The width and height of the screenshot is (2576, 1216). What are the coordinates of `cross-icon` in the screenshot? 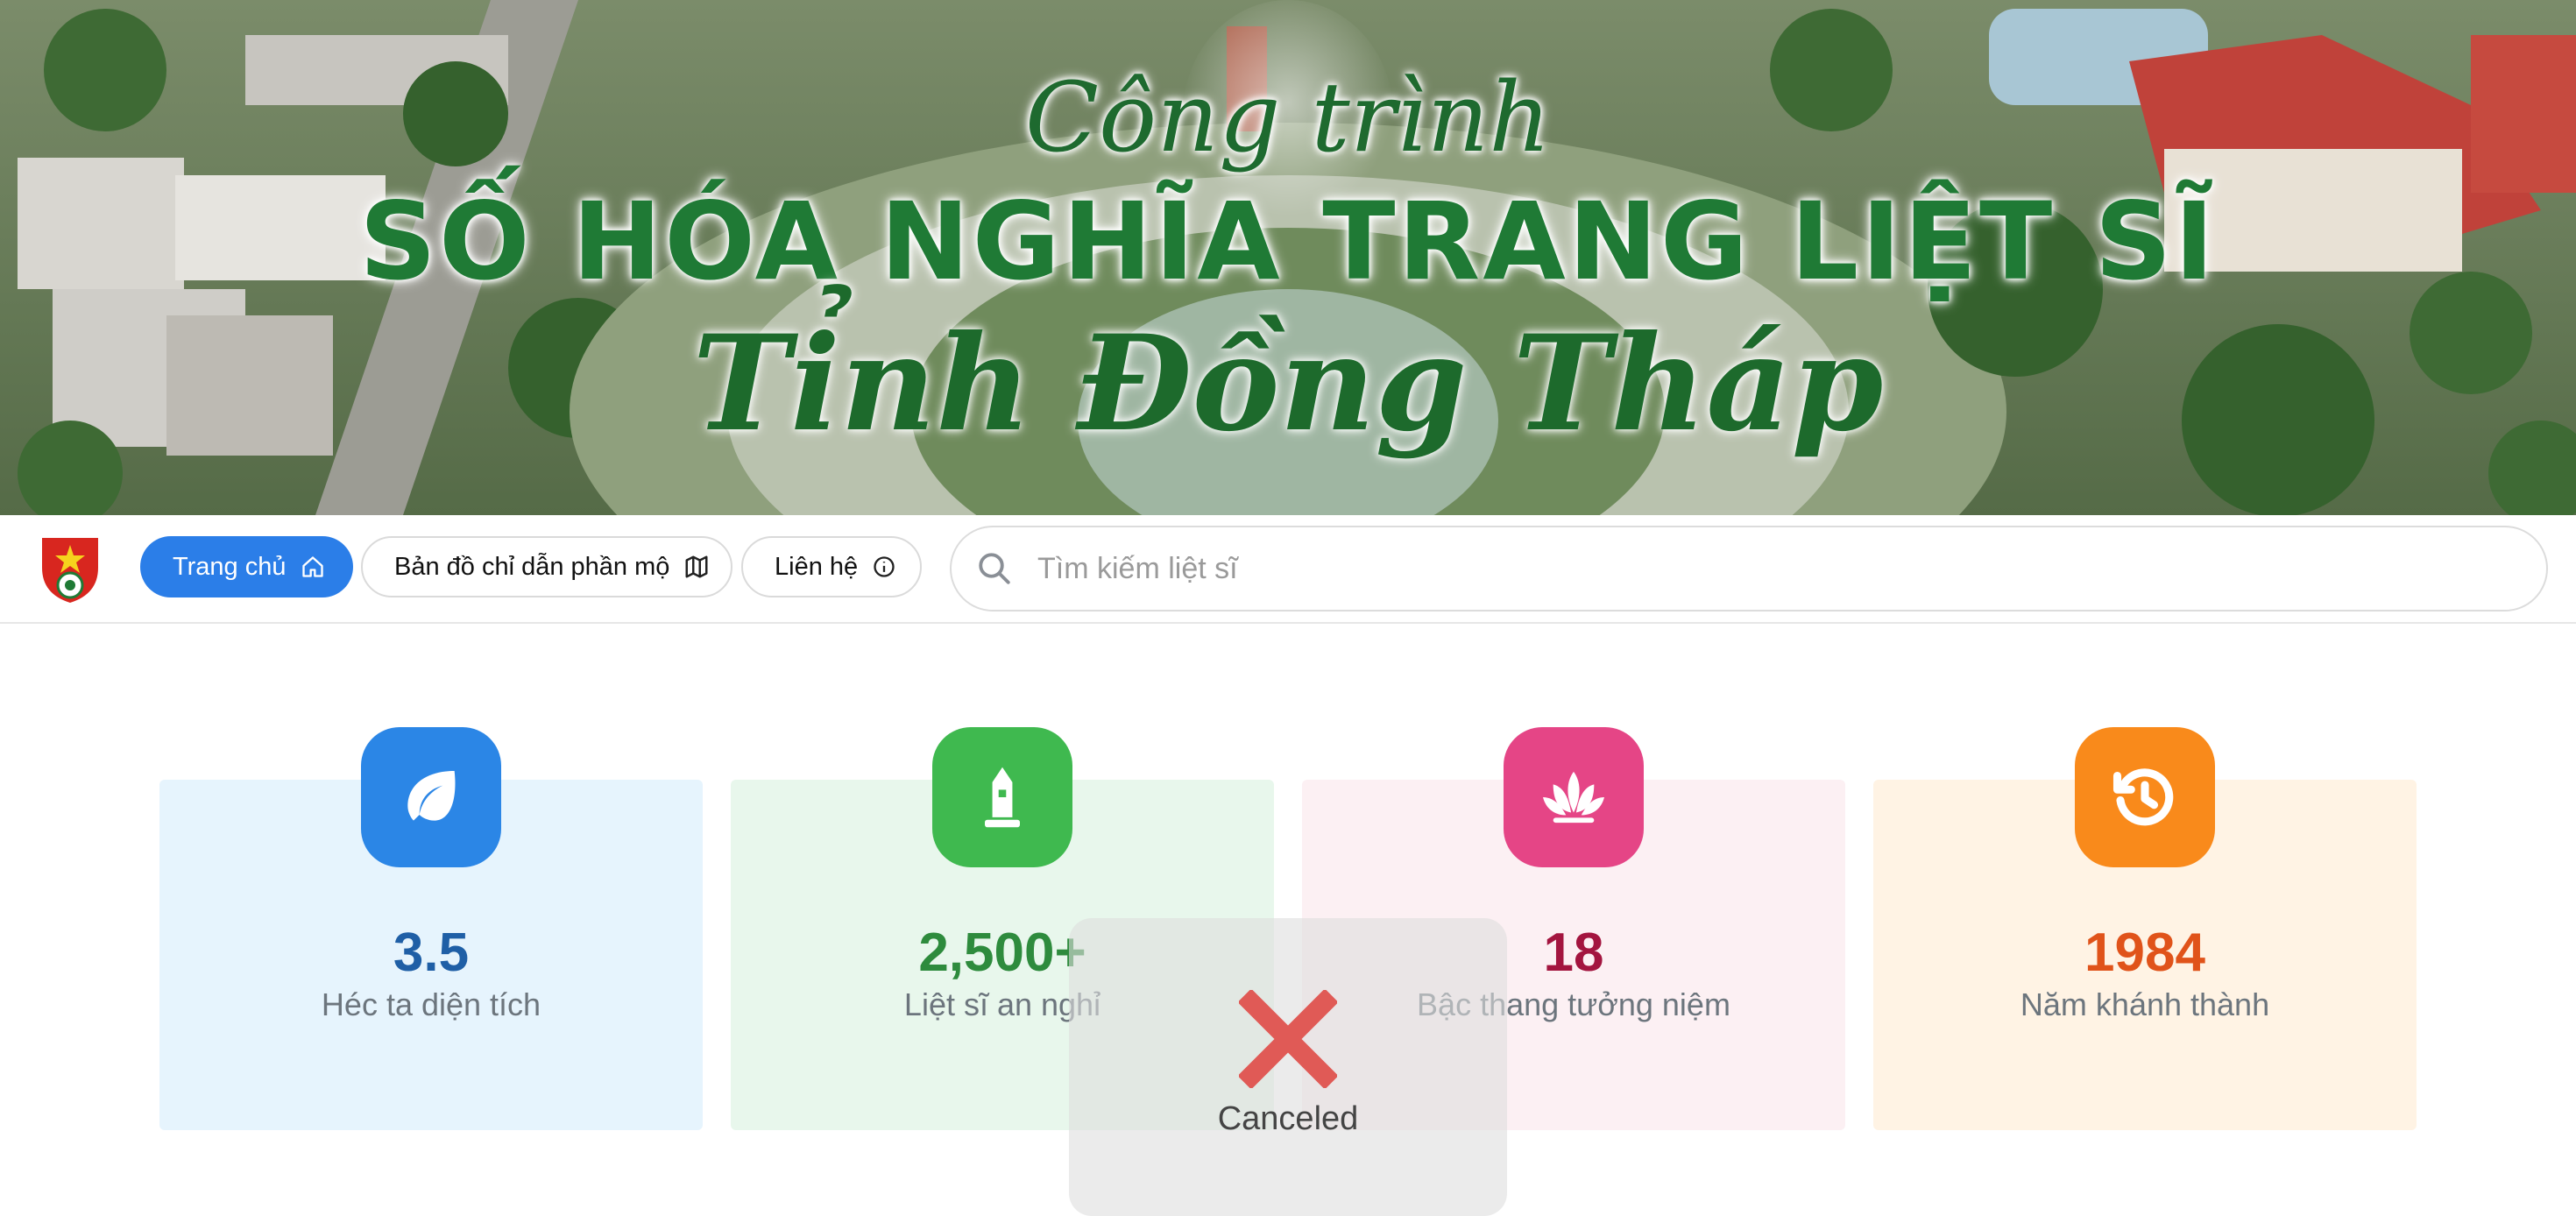 It's located at (1288, 1040).